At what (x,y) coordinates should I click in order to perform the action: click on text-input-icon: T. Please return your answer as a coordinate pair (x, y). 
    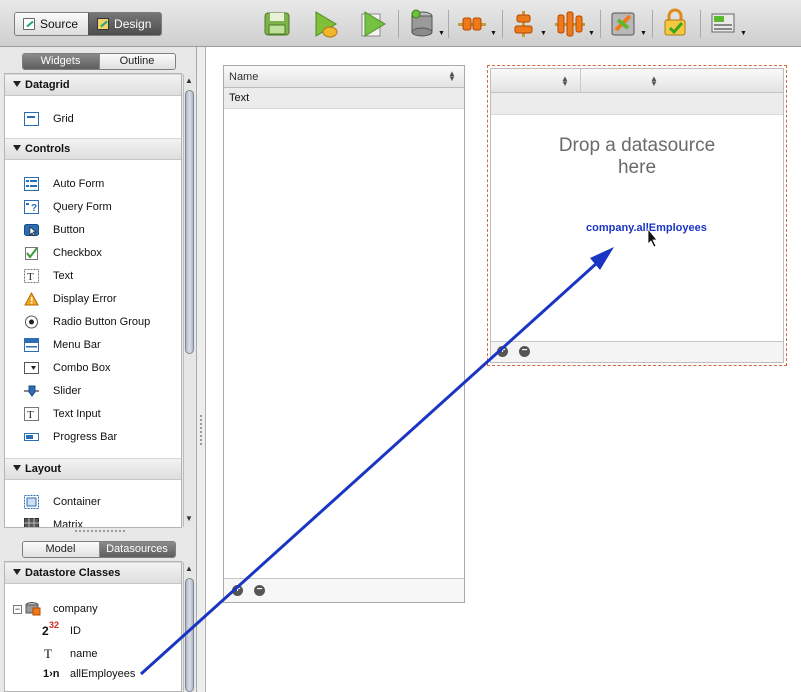
    Looking at the image, I should click on (31, 414).